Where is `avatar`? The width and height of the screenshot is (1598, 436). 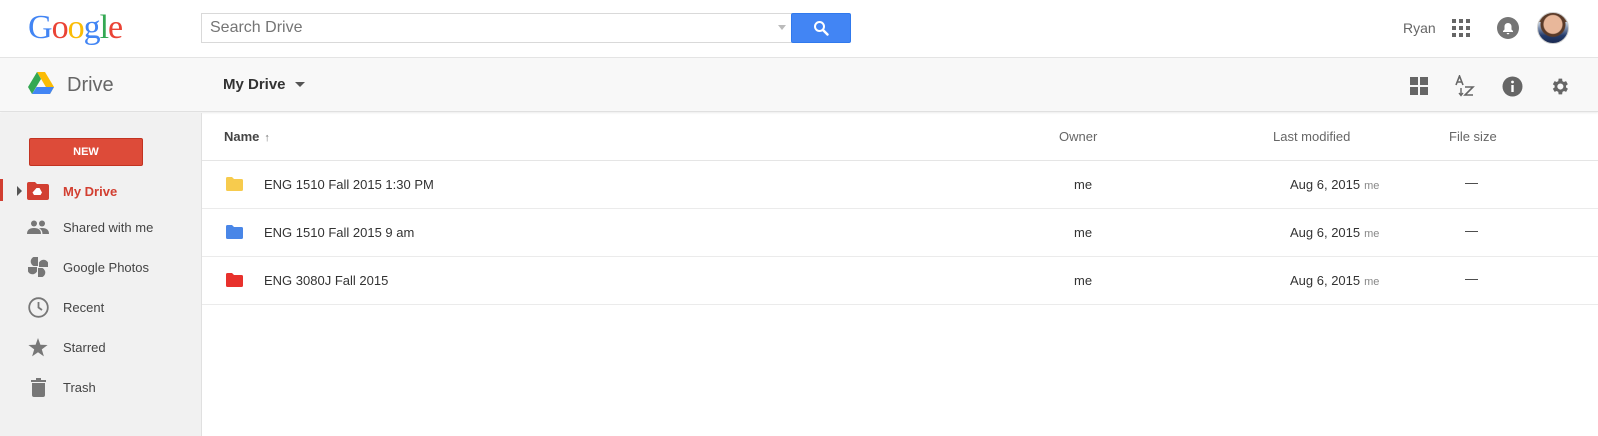
avatar is located at coordinates (1553, 28).